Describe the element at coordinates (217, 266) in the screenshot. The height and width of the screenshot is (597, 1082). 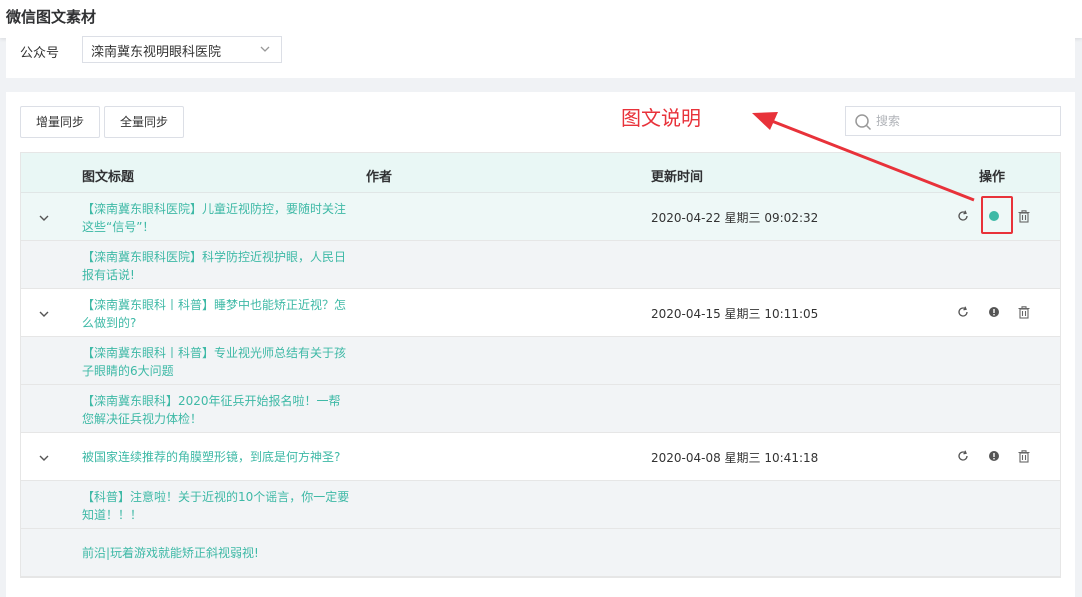
I see `article-title: 【滦南冀东眼科医院】科学防控近视护眼，人民日报有话说!` at that location.